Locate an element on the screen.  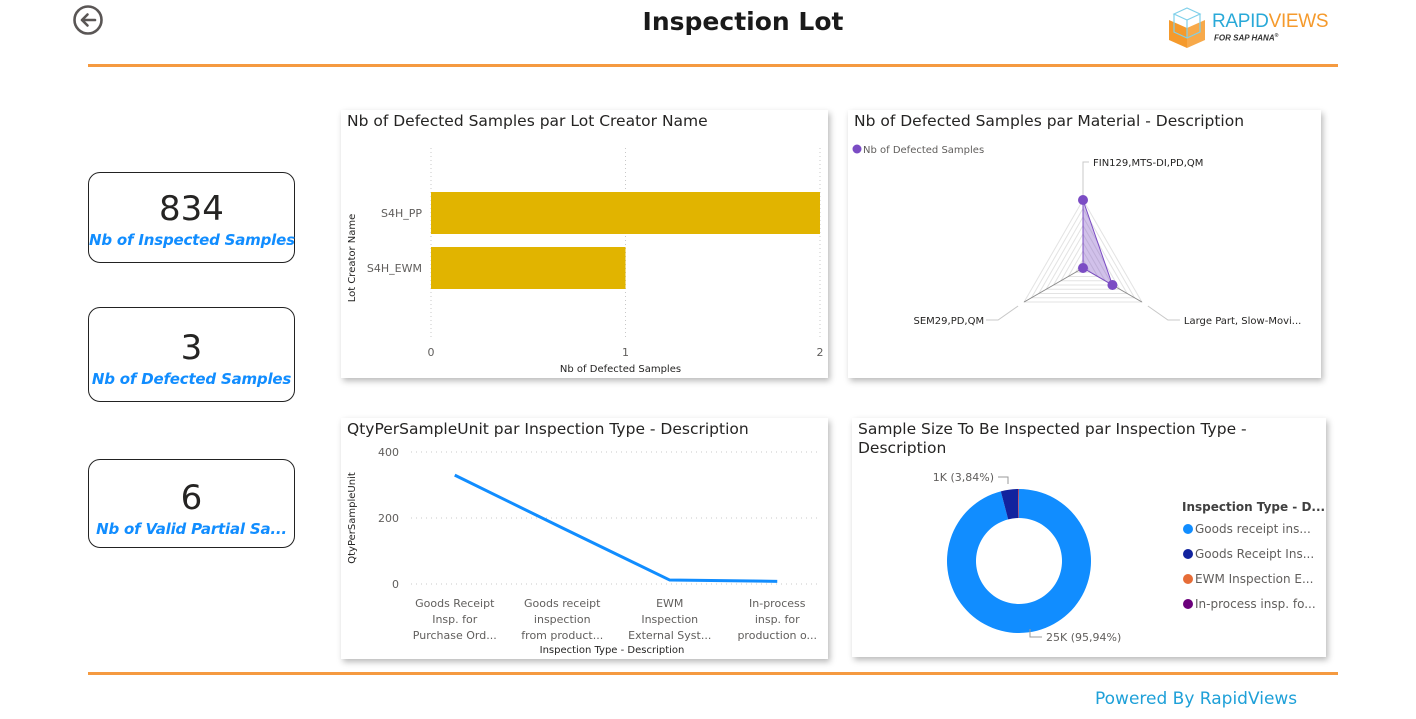
kpi-value: 6 is located at coordinates (191, 498).